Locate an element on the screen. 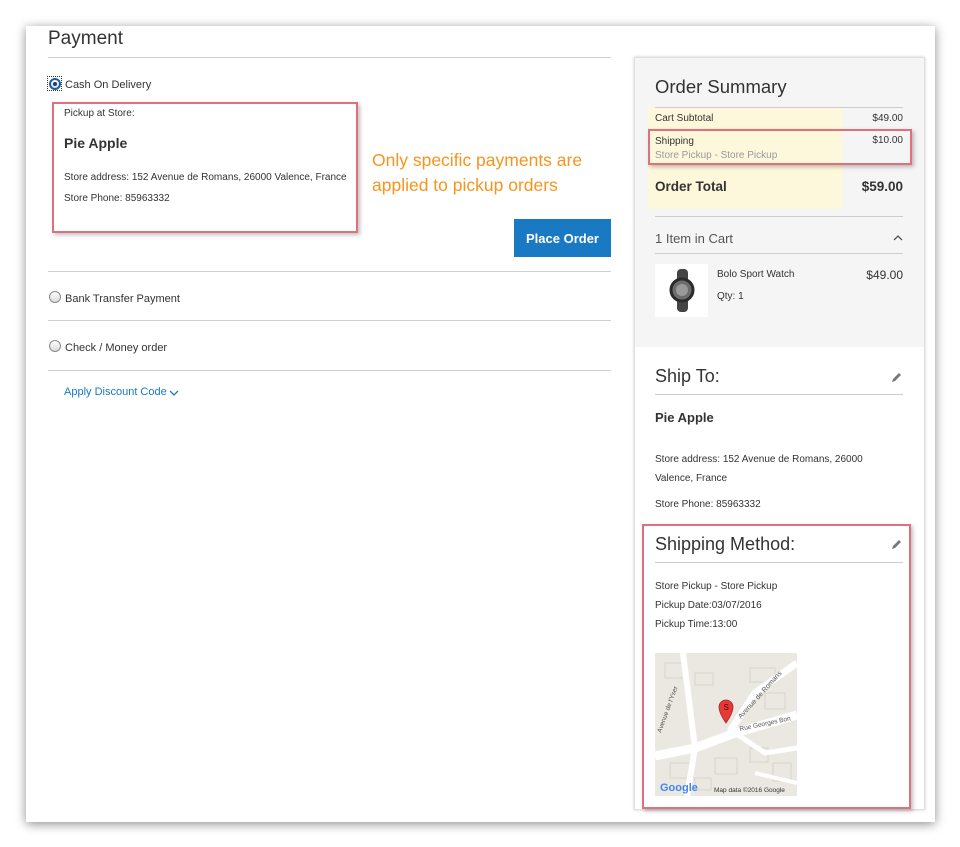 The image size is (960, 847). order-total-label: Order Total is located at coordinates (691, 186).